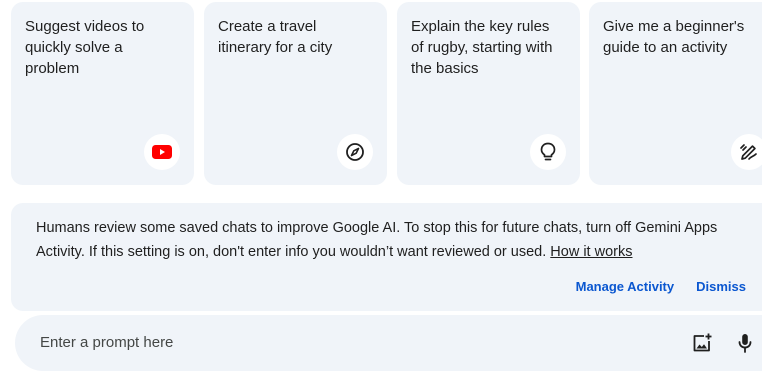 The image size is (762, 371). Describe the element at coordinates (721, 286) in the screenshot. I see `dismiss-button: Dismiss` at that location.